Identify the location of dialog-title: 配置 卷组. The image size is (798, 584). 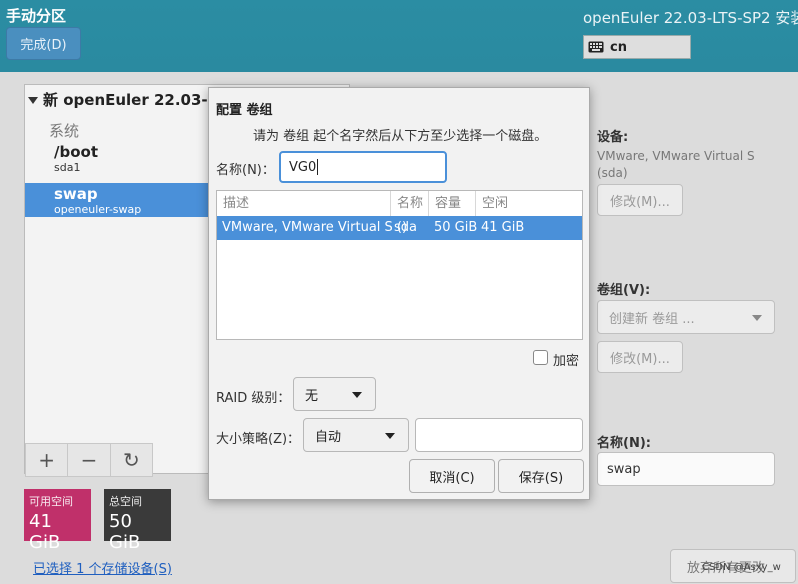
(244, 110).